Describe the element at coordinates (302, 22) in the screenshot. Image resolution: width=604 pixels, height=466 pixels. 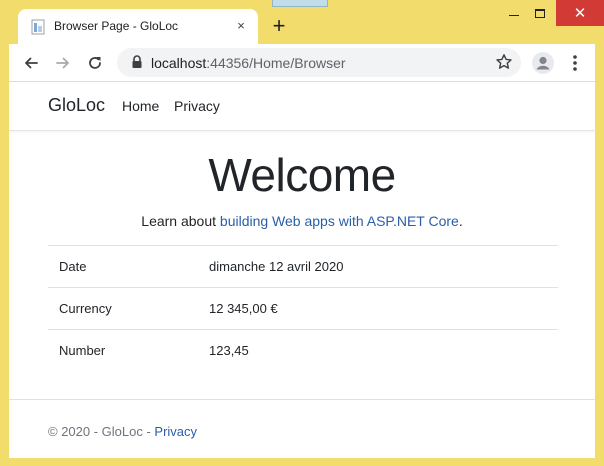
I see `tab-strip: Browser Page - GloLoc × + ✕` at that location.